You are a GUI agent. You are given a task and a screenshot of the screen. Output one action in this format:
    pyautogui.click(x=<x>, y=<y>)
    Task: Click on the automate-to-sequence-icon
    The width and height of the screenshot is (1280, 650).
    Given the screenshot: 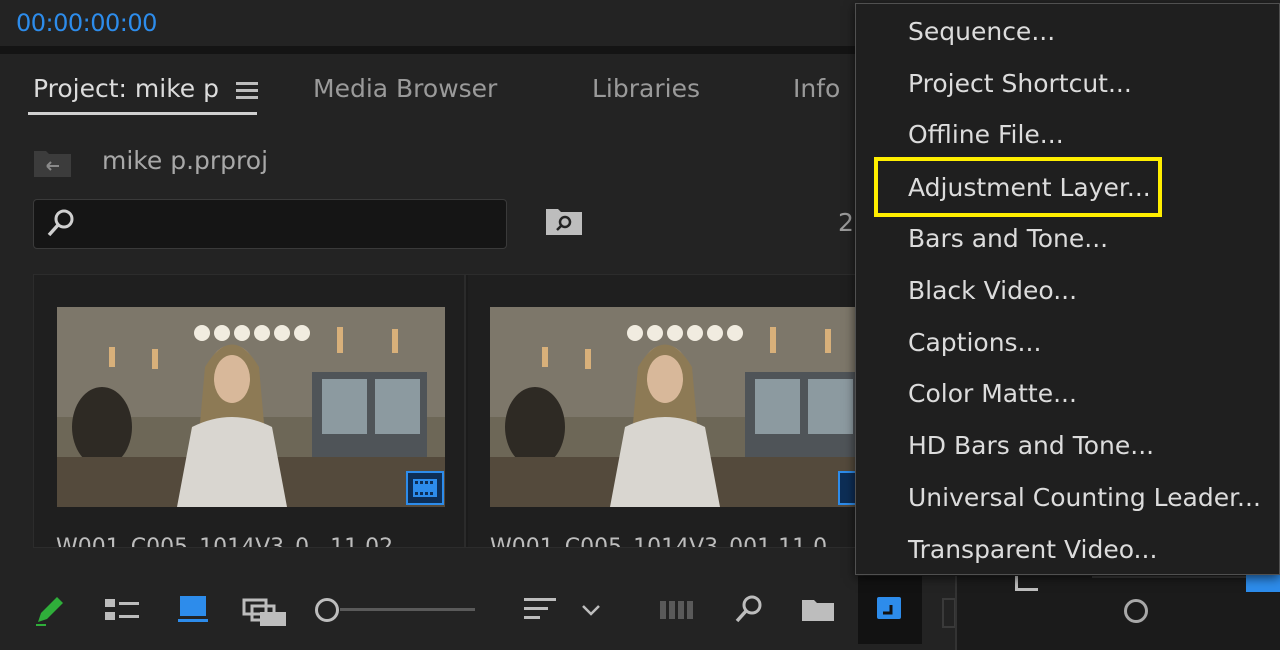 What is the action you would take?
    pyautogui.click(x=677, y=610)
    